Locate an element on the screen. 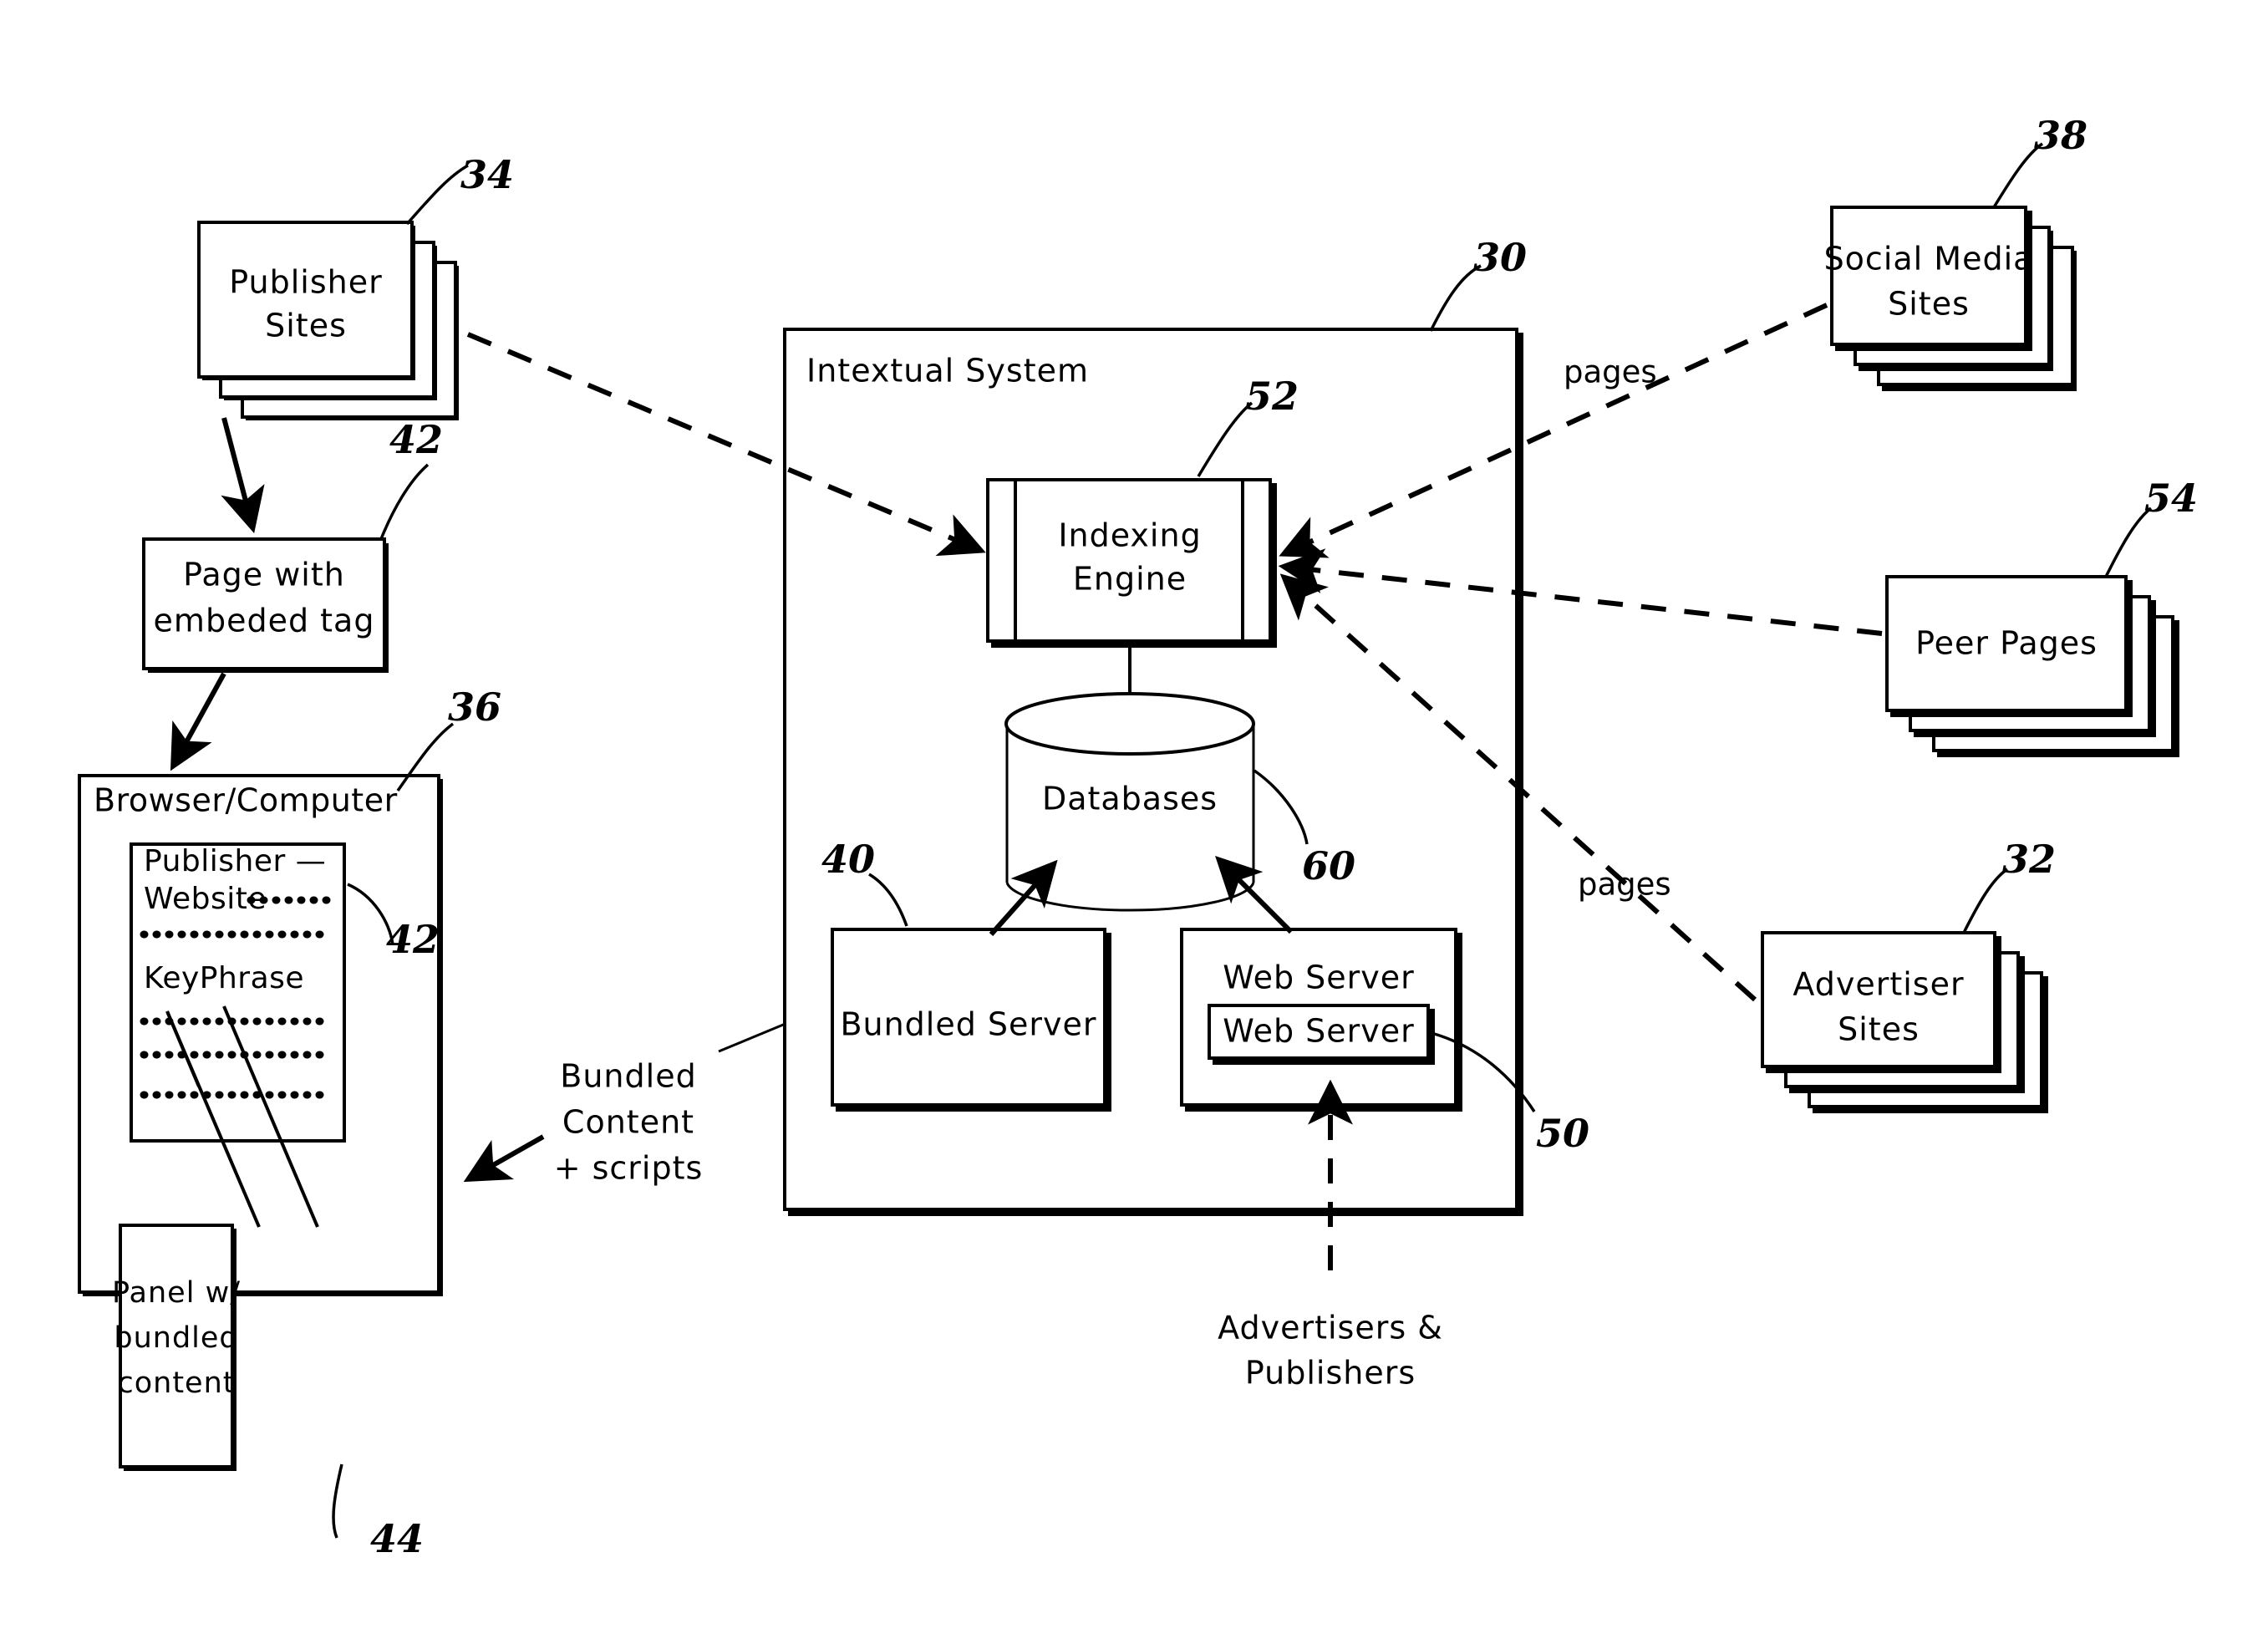 Image resolution: width=2268 pixels, height=1644 pixels. indexing-engine-label-1: Indexing is located at coordinates (1129, 535).